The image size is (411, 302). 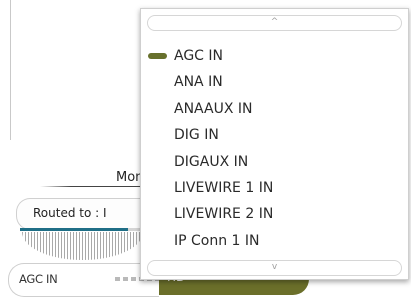 What do you see at coordinates (274, 82) in the screenshot?
I see `dropdown-option: ANA IN` at bounding box center [274, 82].